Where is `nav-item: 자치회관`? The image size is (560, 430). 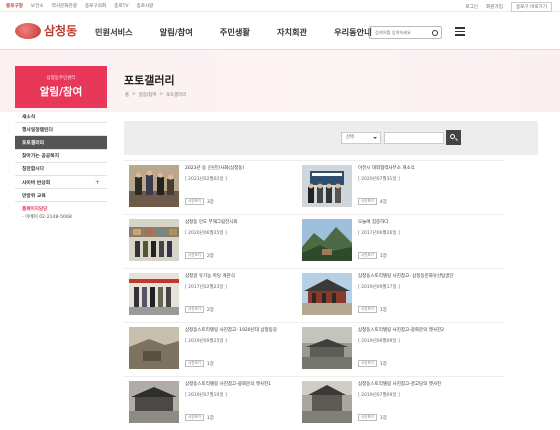 nav-item: 자치회관 is located at coordinates (292, 32).